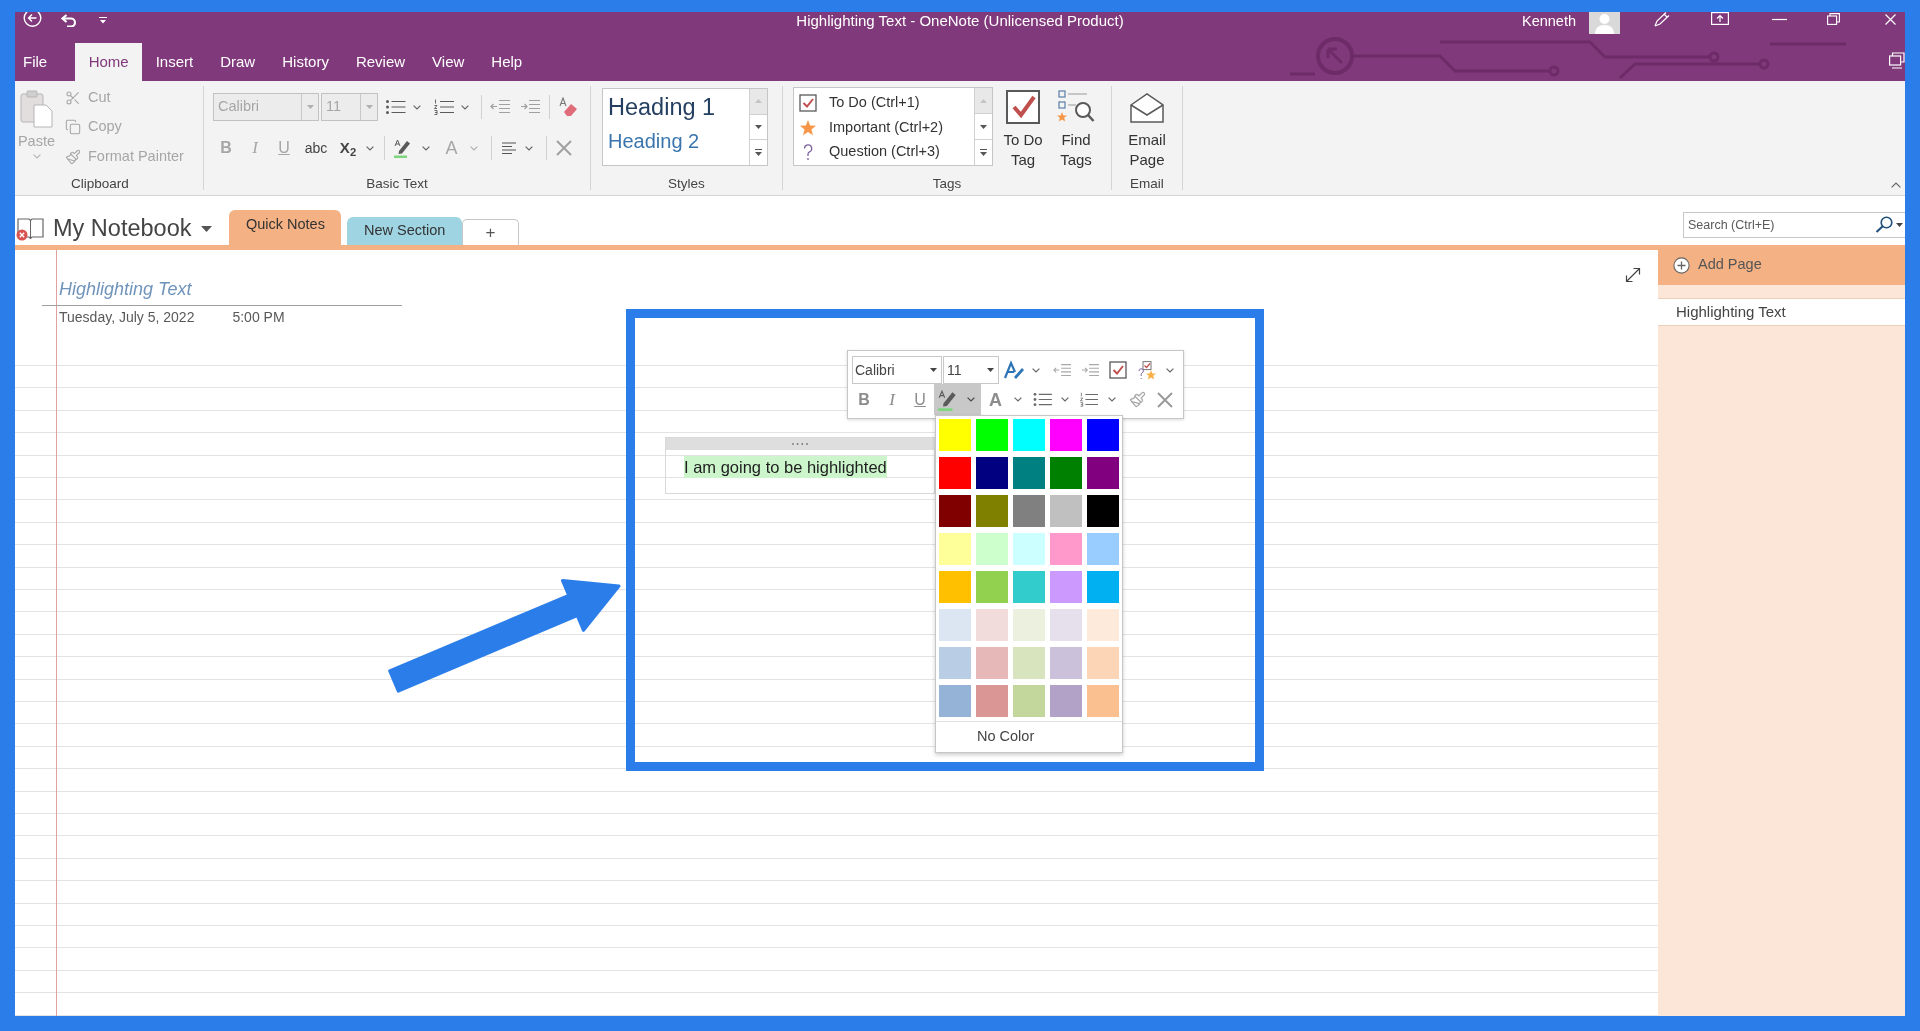 The image size is (1920, 1031). I want to click on scroll-up-icon, so click(983, 100).